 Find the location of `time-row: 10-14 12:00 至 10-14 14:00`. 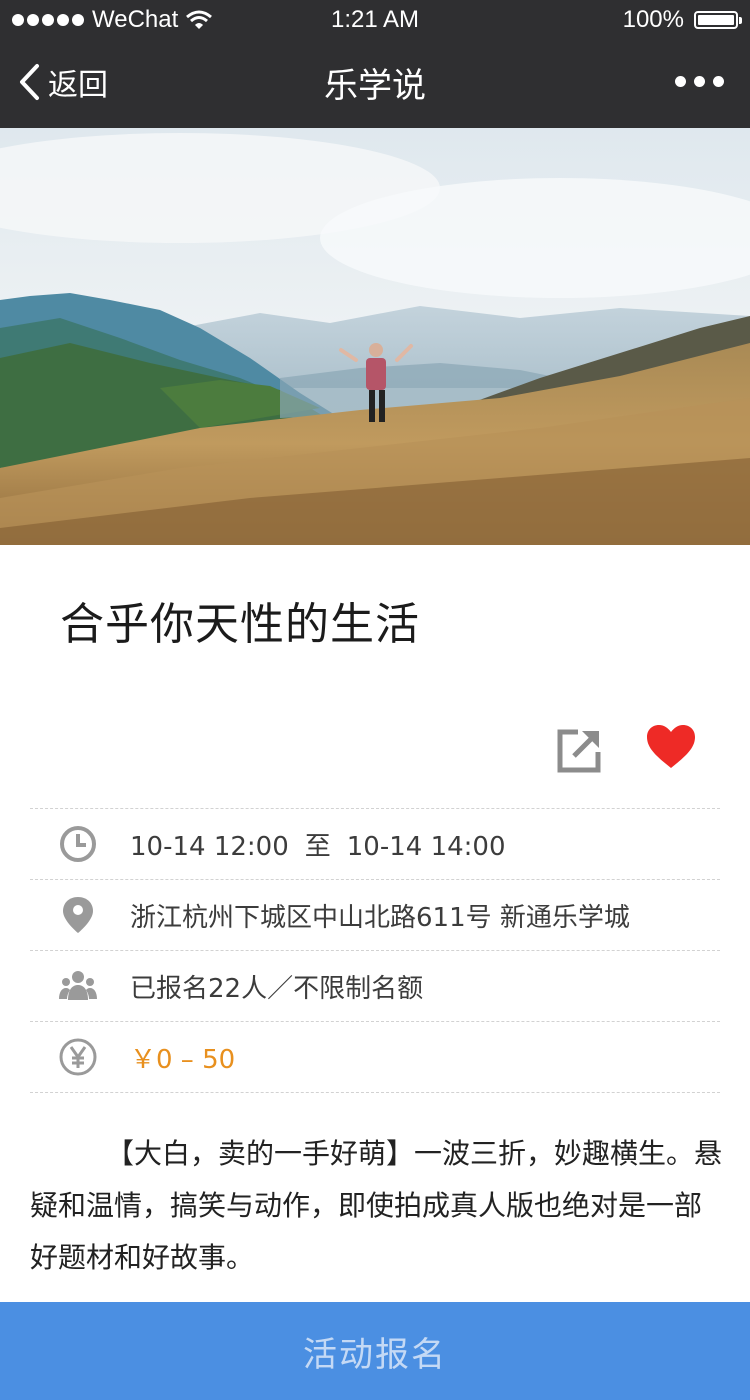

time-row: 10-14 12:00 至 10-14 14:00 is located at coordinates (375, 843).